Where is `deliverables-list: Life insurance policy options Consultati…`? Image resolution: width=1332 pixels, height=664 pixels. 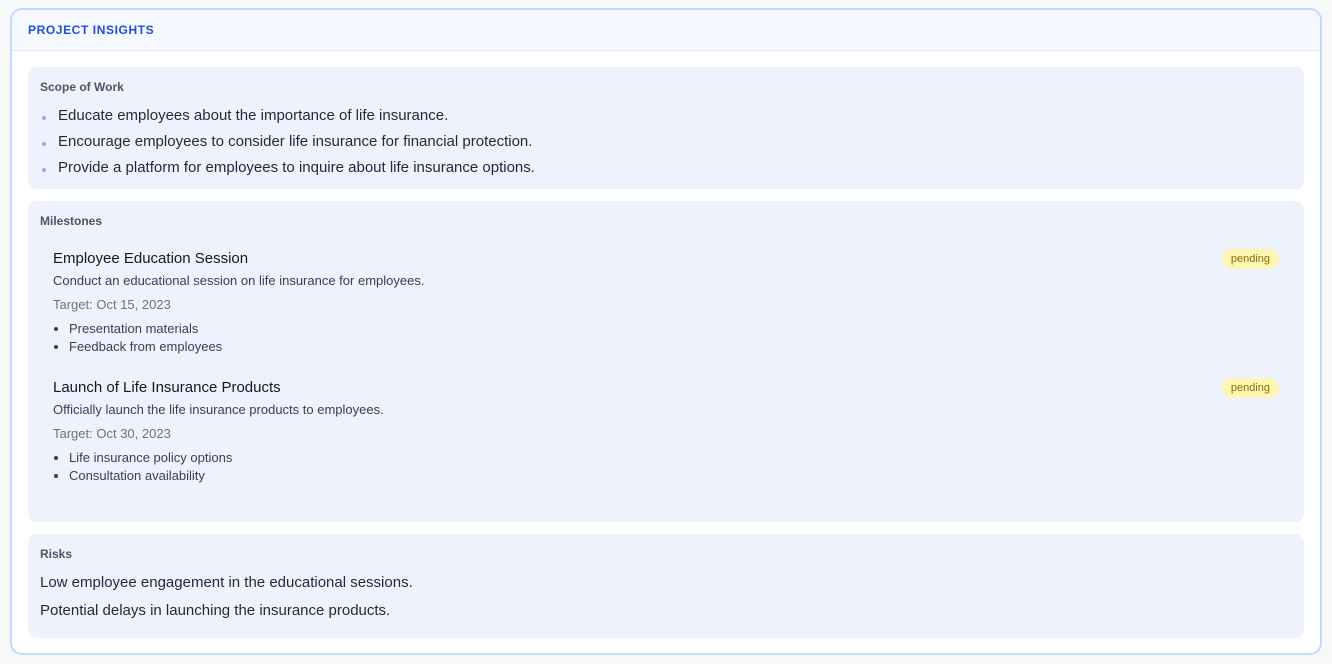
deliverables-list: Life insurance policy options Consultati… is located at coordinates (666, 467).